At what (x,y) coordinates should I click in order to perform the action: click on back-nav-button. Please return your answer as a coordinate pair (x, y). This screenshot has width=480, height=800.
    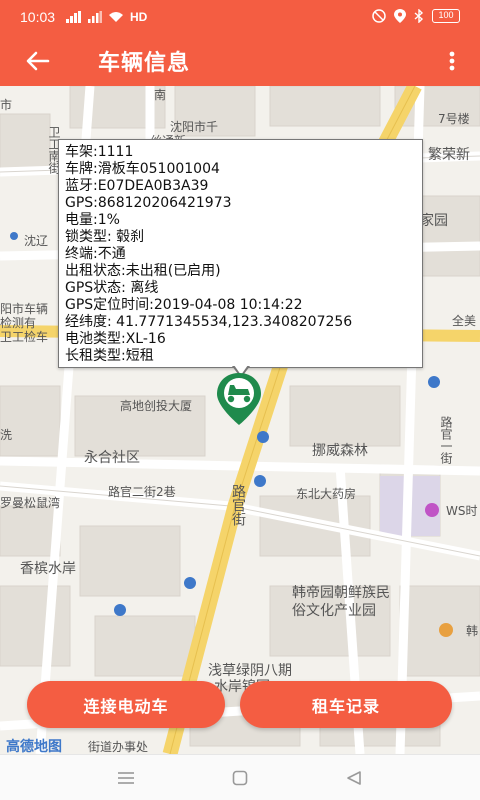
    Looking at the image, I should click on (354, 778).